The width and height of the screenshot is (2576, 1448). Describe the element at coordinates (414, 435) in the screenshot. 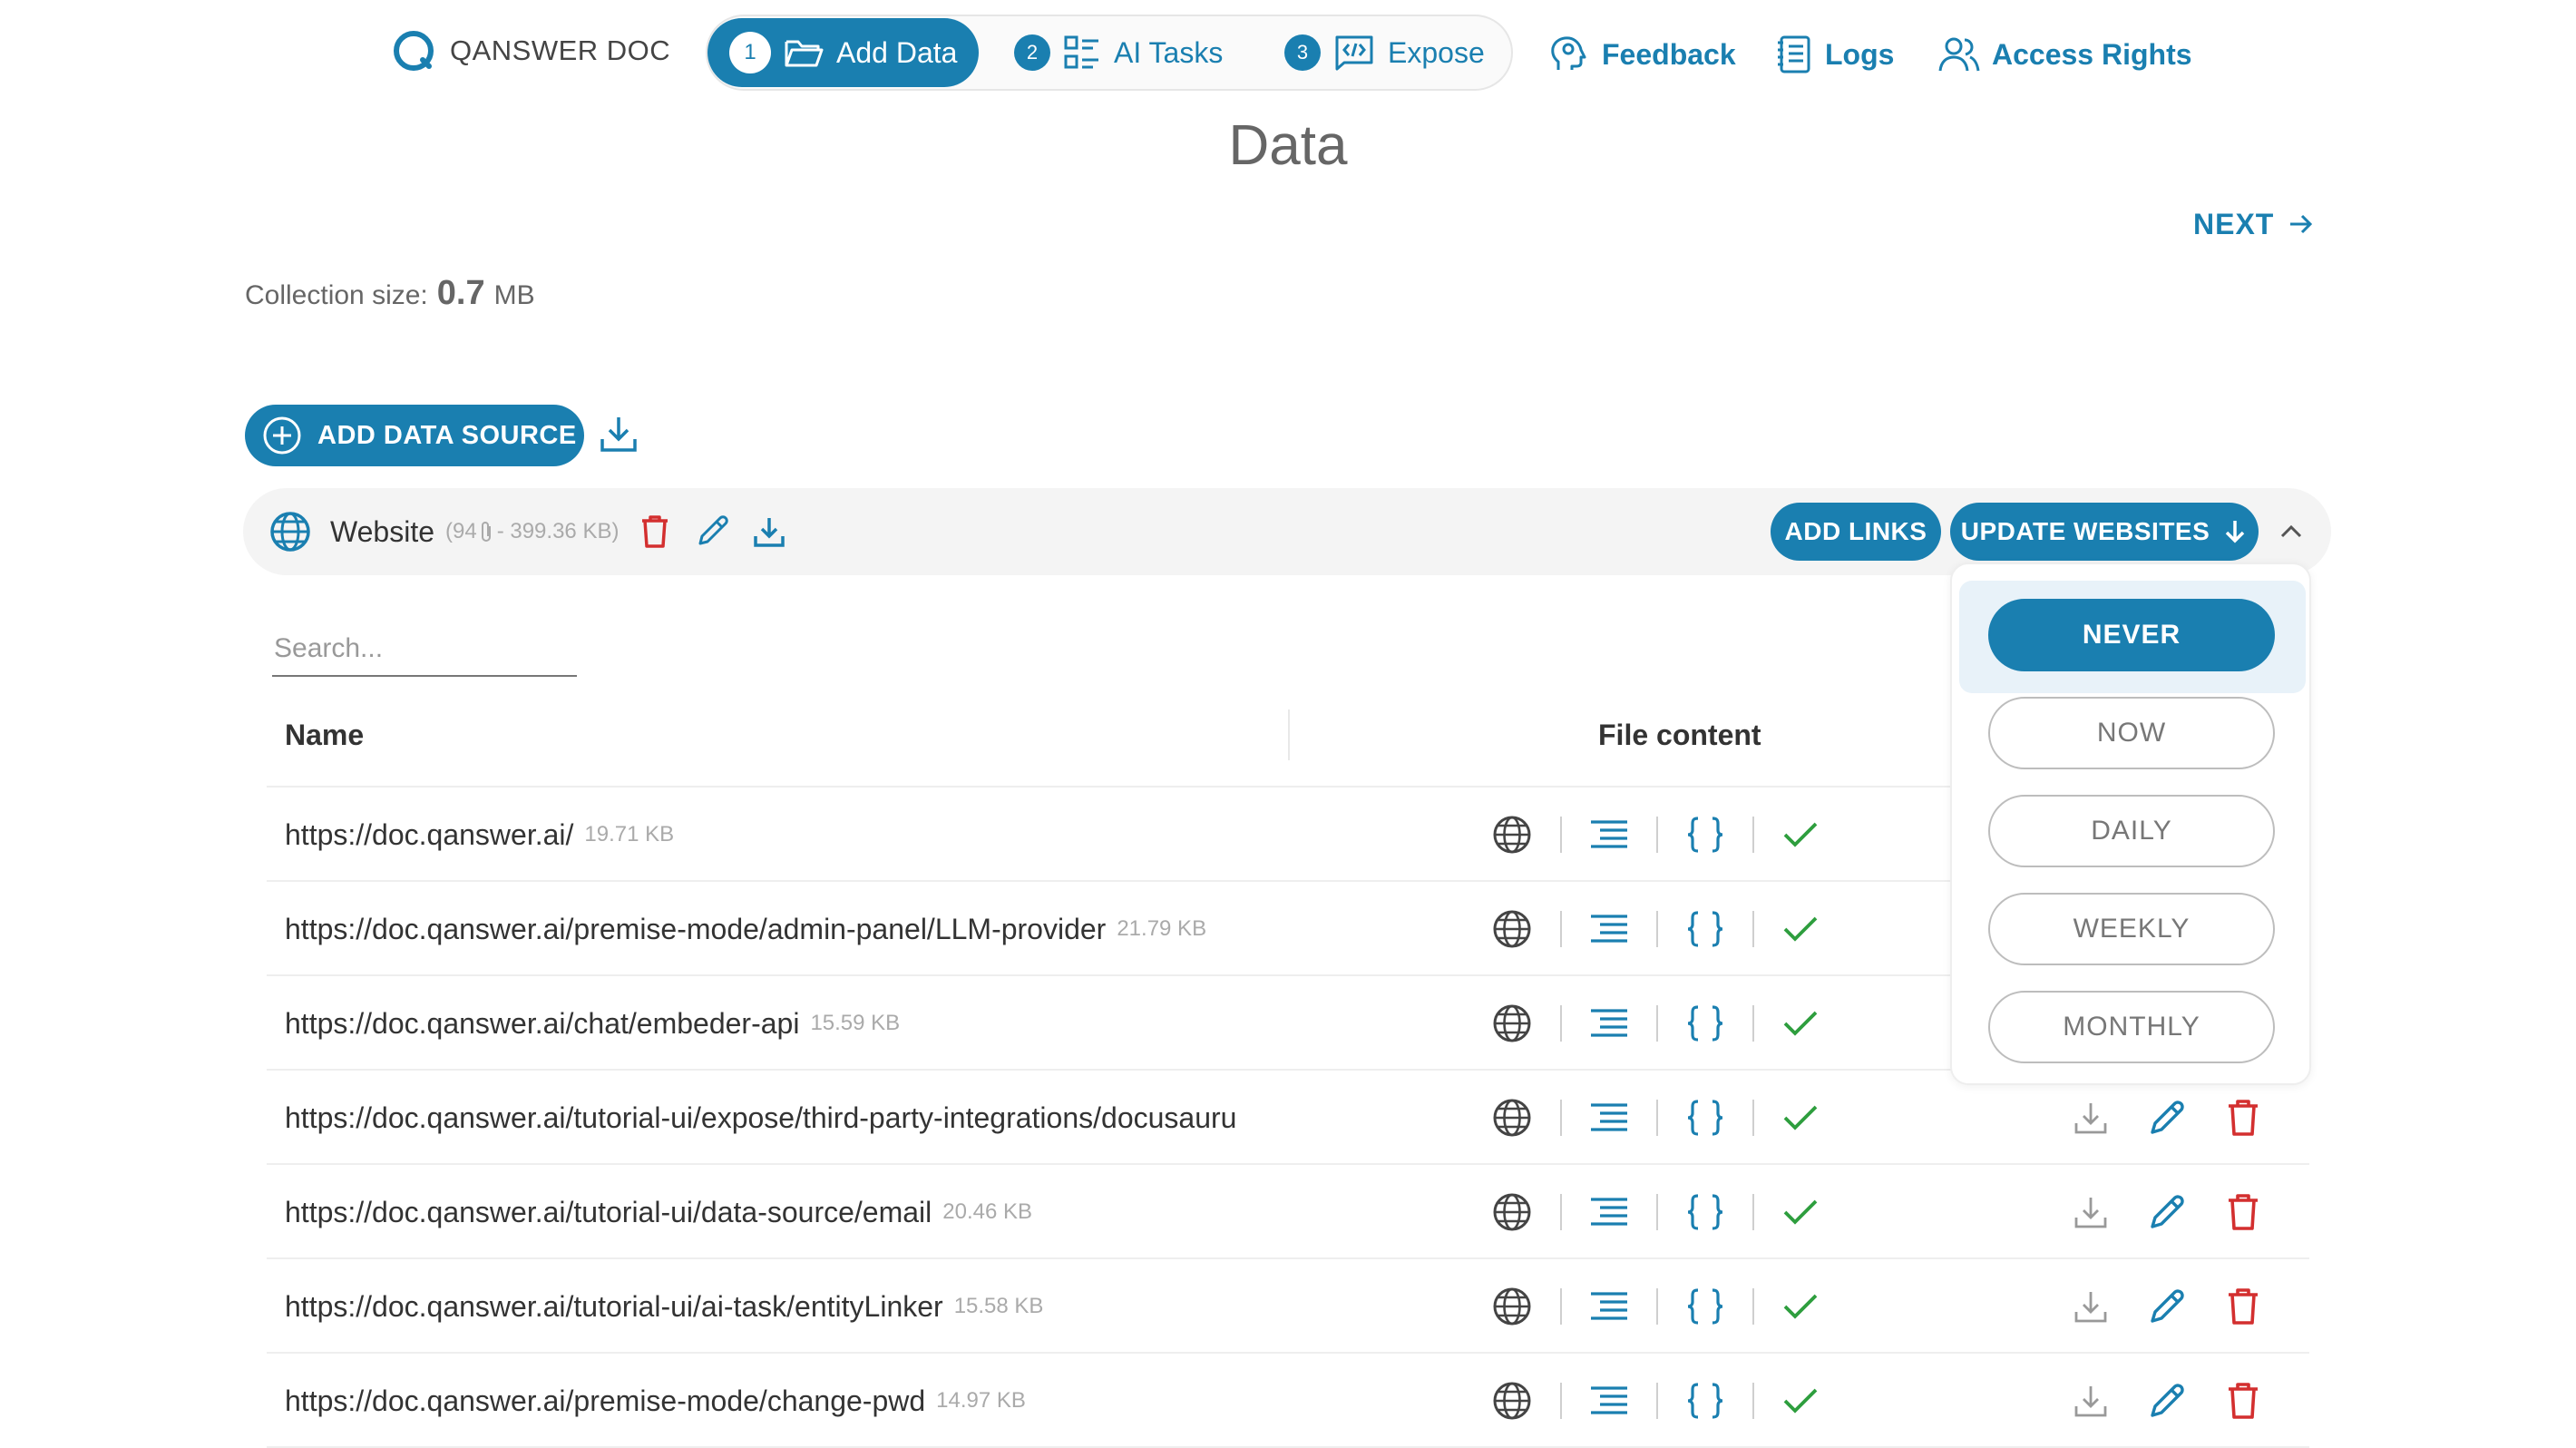

I see `add-data-source-button: ADD DATA SOURCE` at that location.